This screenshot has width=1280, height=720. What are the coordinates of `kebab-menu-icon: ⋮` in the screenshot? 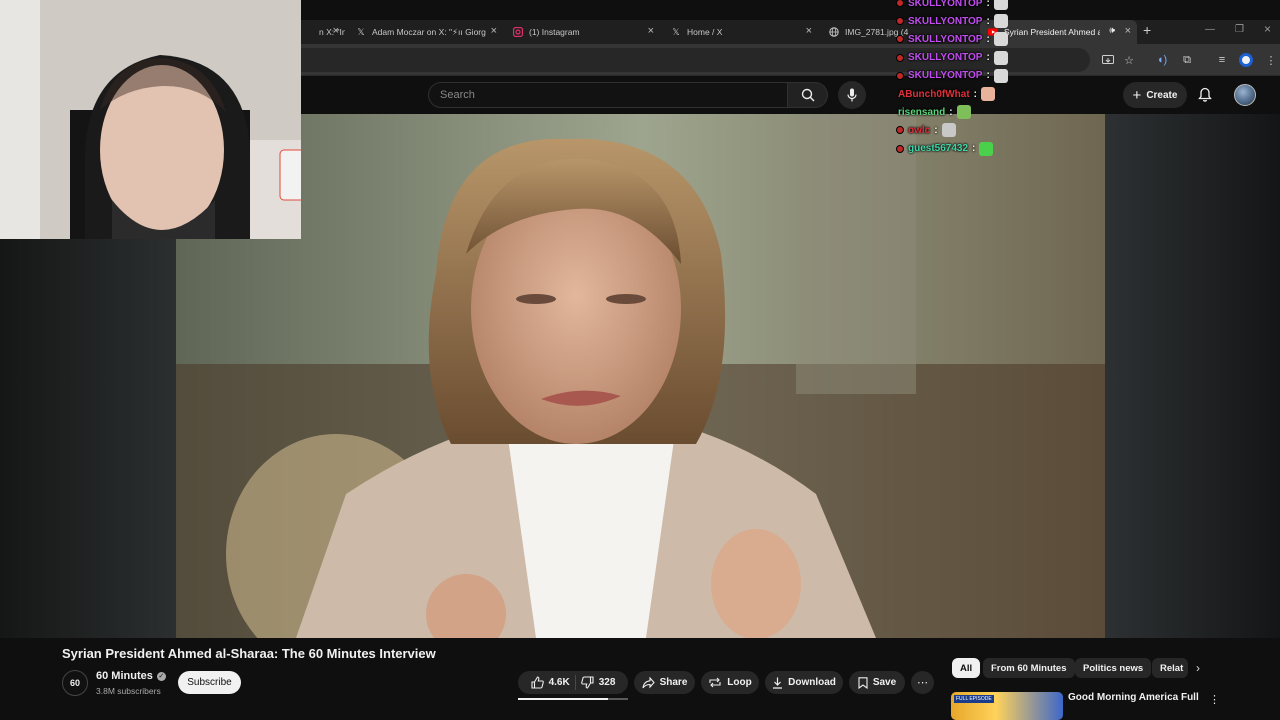 It's located at (1214, 699).